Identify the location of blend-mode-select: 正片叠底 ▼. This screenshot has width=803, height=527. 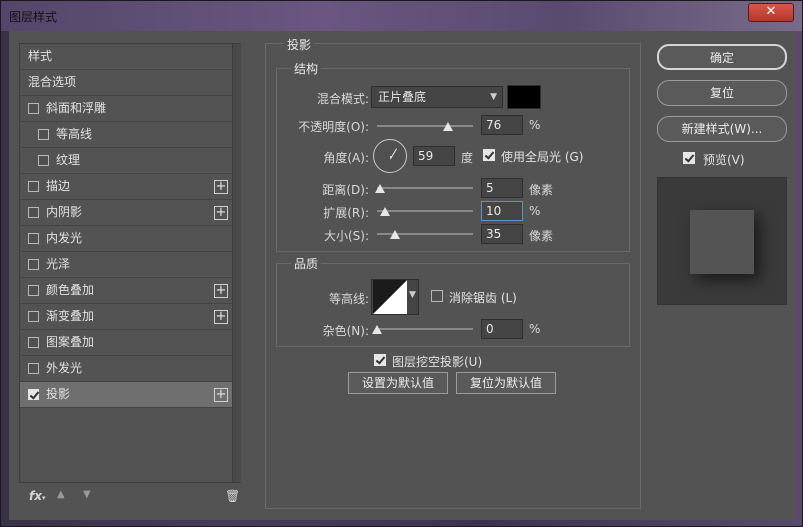
(437, 97).